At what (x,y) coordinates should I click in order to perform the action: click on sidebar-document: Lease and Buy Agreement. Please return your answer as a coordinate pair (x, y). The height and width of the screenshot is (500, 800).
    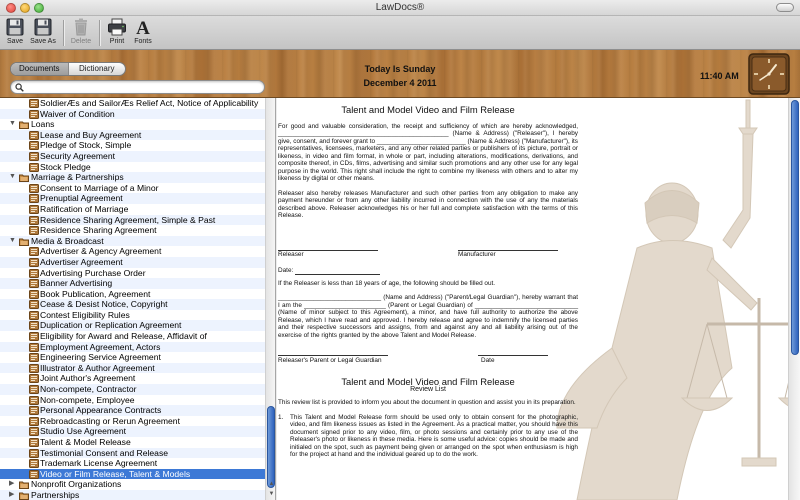
    Looking at the image, I should click on (132, 135).